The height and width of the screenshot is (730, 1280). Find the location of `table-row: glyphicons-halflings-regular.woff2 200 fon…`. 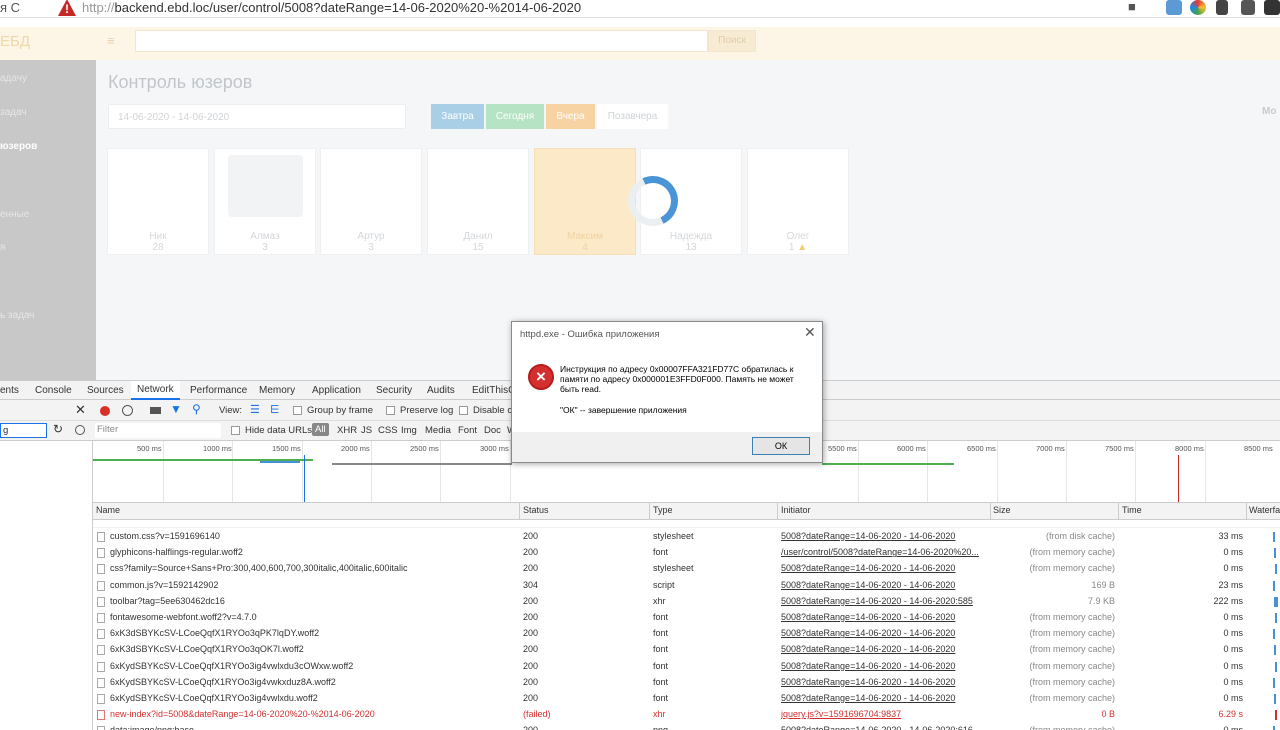

table-row: glyphicons-halflings-regular.woff2 200 fon… is located at coordinates (686, 553).